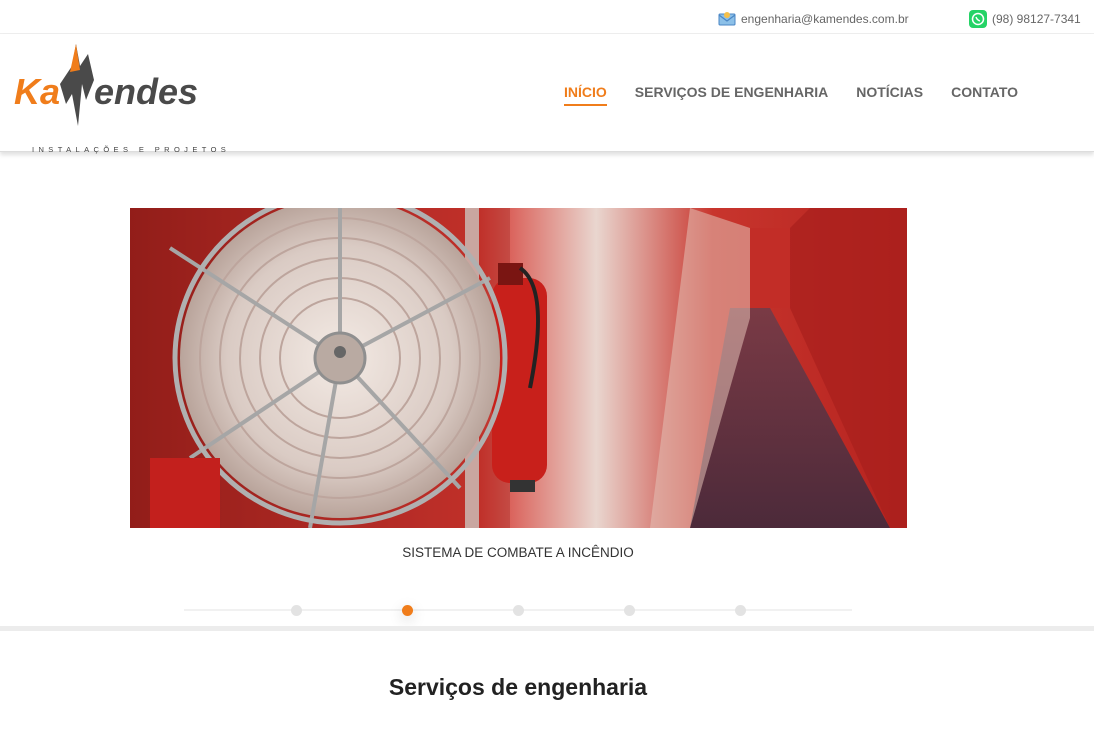 The height and width of the screenshot is (734, 1094). What do you see at coordinates (518, 687) in the screenshot?
I see `section-title: Serviços de engenharia` at bounding box center [518, 687].